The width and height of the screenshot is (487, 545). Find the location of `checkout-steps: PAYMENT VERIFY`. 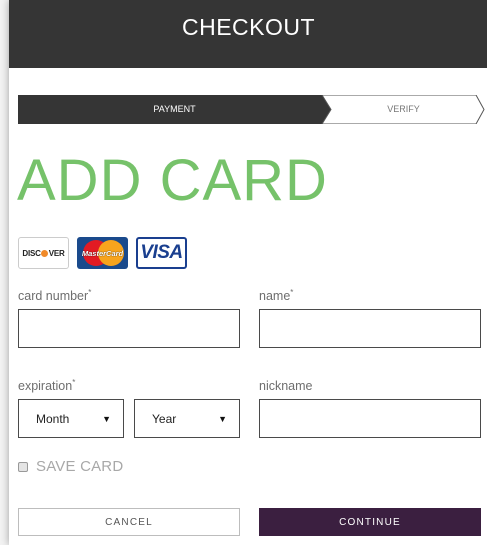

checkout-steps: PAYMENT VERIFY is located at coordinates (251, 109).